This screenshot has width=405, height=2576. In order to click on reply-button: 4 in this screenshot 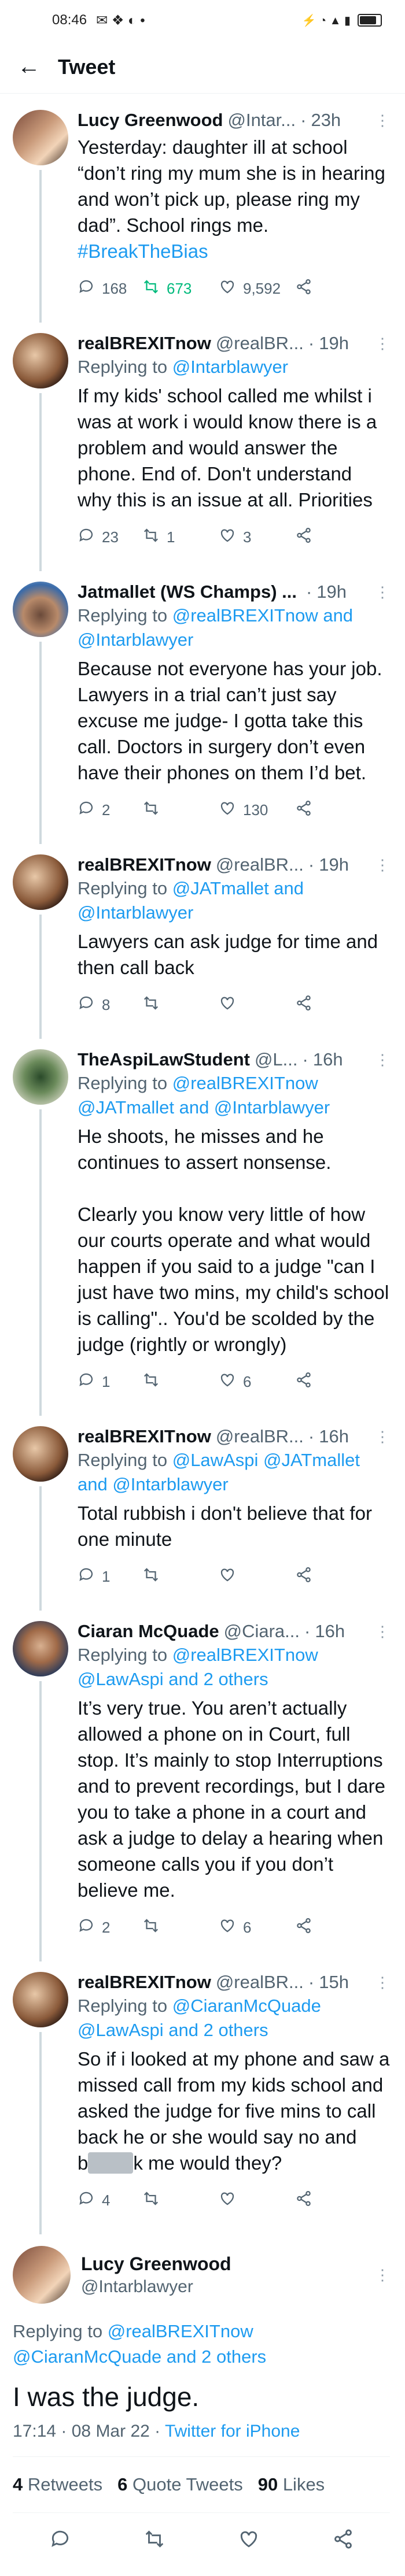, I will do `click(110, 2200)`.